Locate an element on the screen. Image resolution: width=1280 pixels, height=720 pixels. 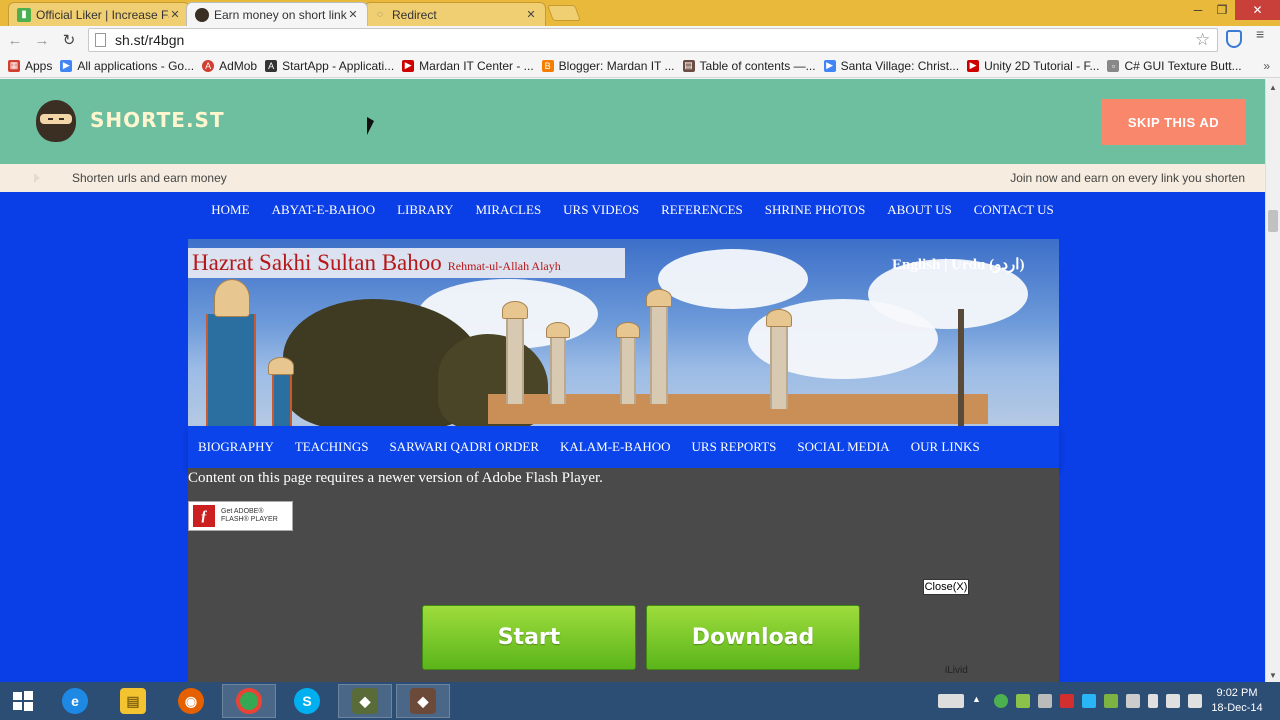
bookmark-star-icon: ☆ is located at coordinates (1202, 40).